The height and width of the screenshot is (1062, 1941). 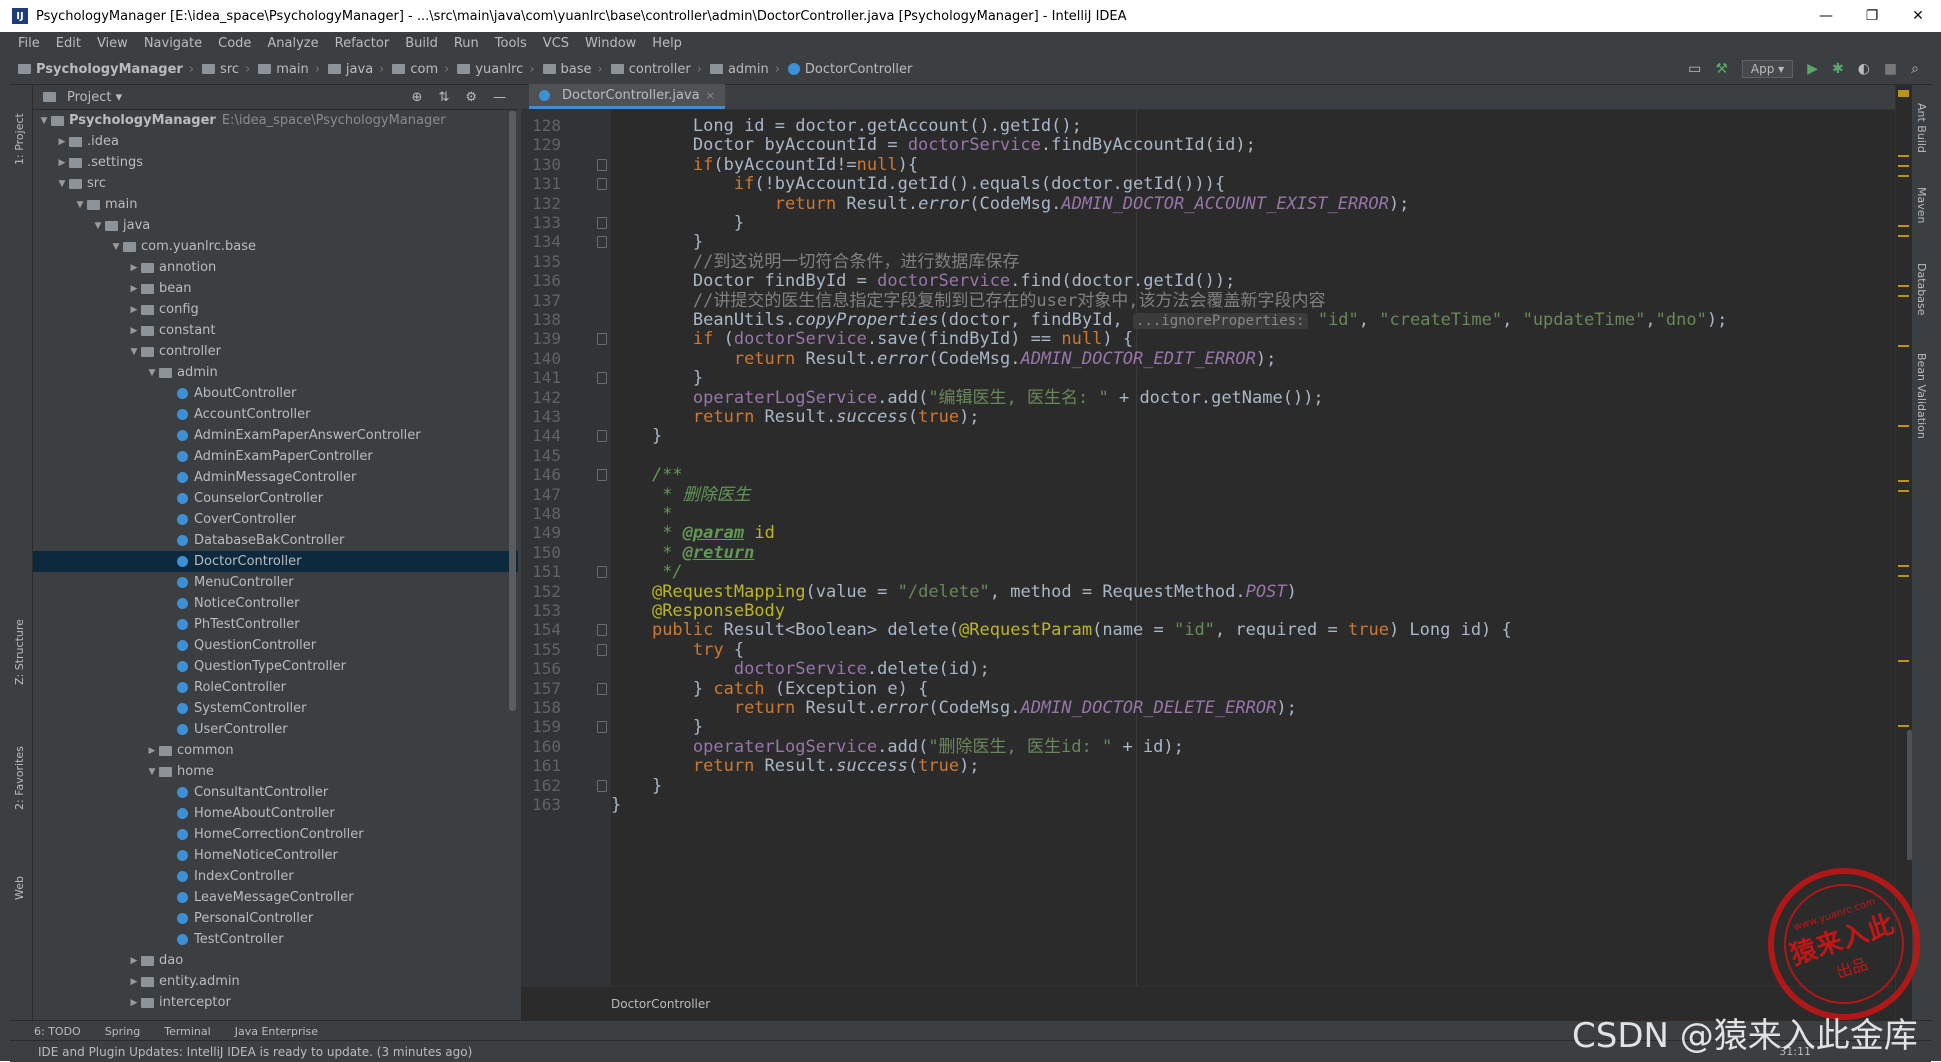 I want to click on project-scrollbar, so click(x=512, y=411).